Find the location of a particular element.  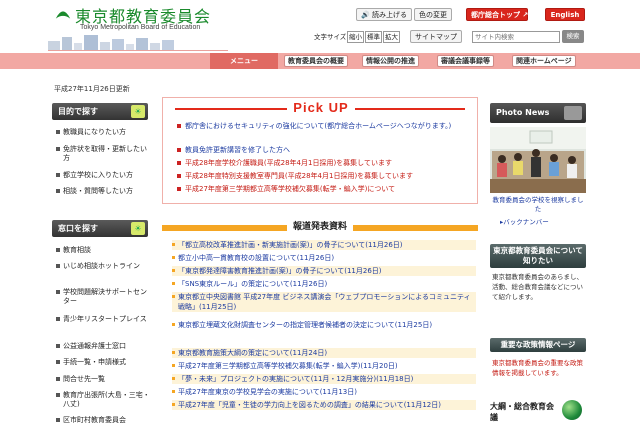

purpose-item: 相談・質問等したい方 is located at coordinates (103, 191).